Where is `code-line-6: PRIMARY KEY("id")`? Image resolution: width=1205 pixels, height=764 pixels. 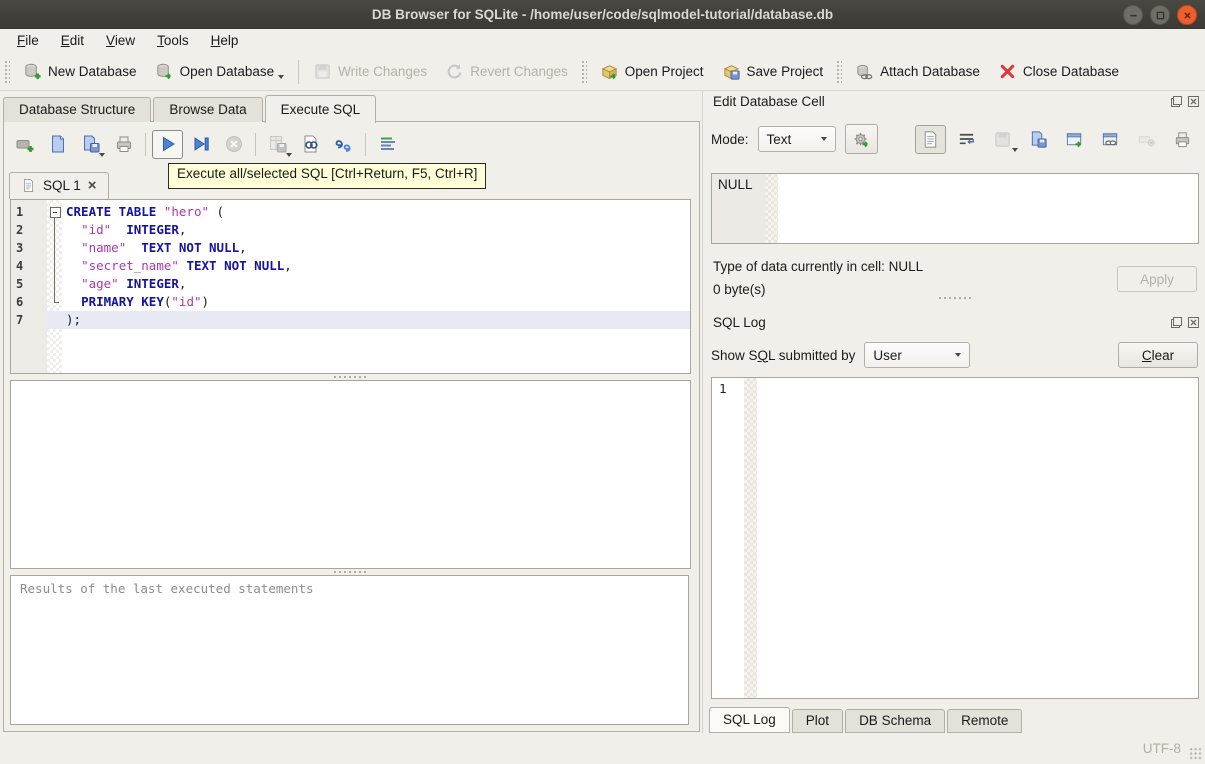
code-line-6: PRIMARY KEY("id") is located at coordinates (368, 302).